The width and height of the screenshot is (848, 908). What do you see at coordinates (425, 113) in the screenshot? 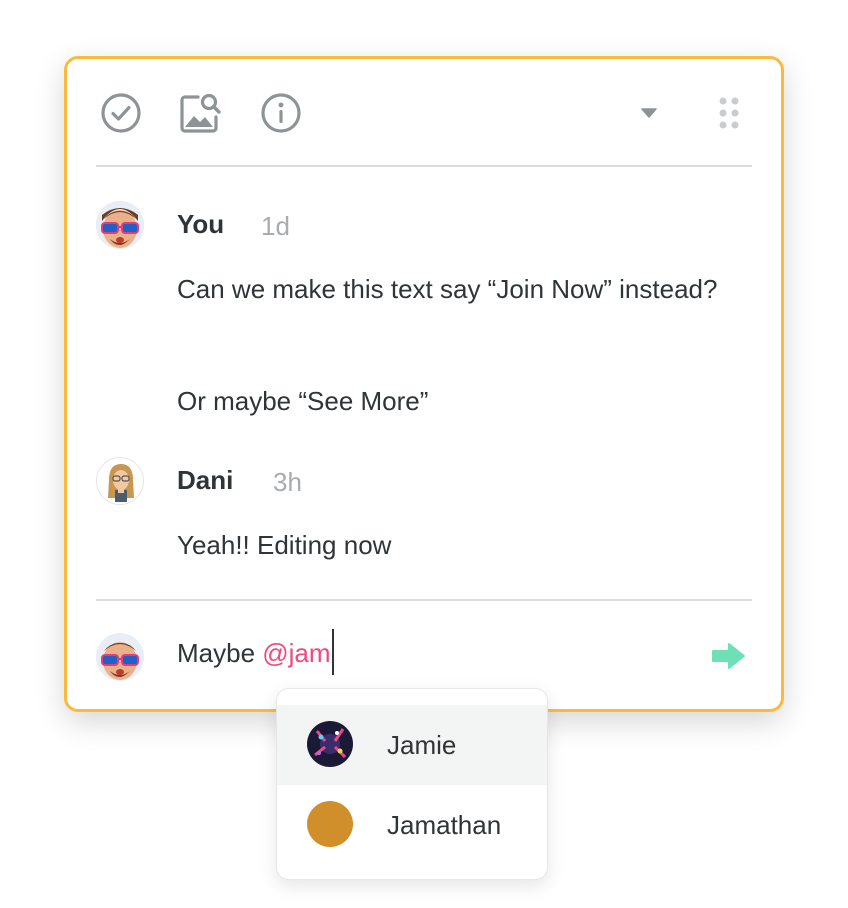
I see `comment-toolbar` at bounding box center [425, 113].